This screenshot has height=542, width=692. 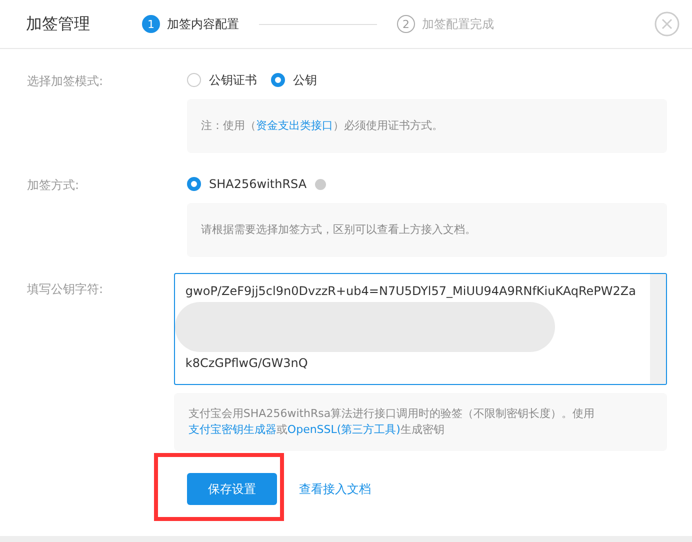 What do you see at coordinates (305, 80) in the screenshot?
I see `radio-label: 公钥` at bounding box center [305, 80].